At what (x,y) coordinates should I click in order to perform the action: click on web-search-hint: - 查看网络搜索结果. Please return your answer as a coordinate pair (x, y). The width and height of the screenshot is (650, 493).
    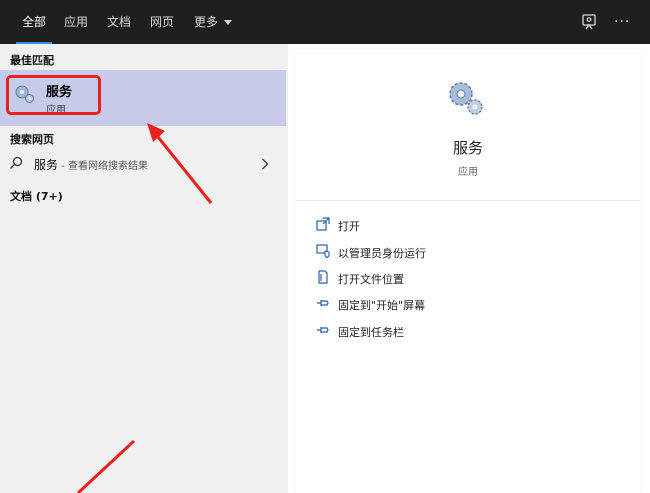
    Looking at the image, I should click on (103, 166).